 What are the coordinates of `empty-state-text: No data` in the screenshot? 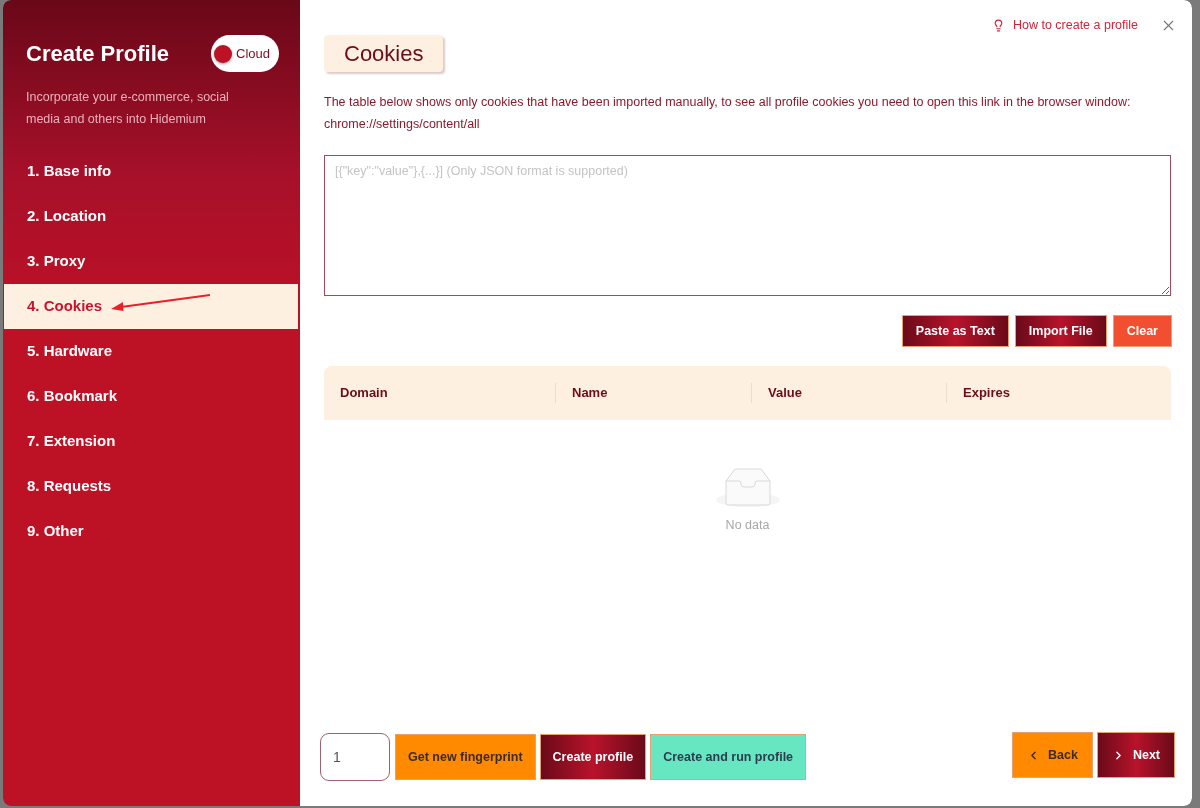 It's located at (747, 525).